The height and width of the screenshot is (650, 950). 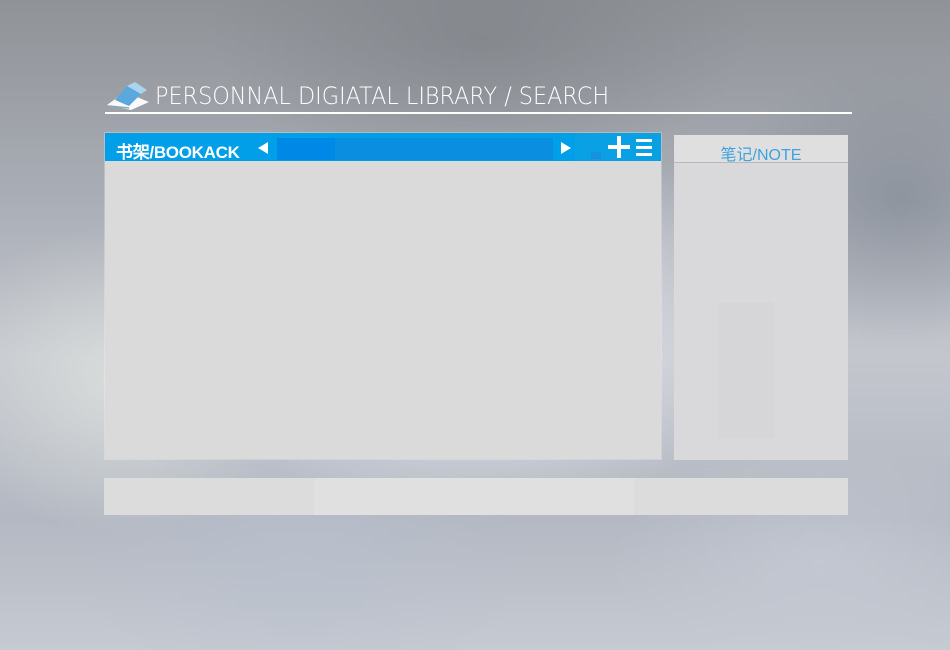 I want to click on note-header: 笔记/NOTE, so click(x=761, y=149).